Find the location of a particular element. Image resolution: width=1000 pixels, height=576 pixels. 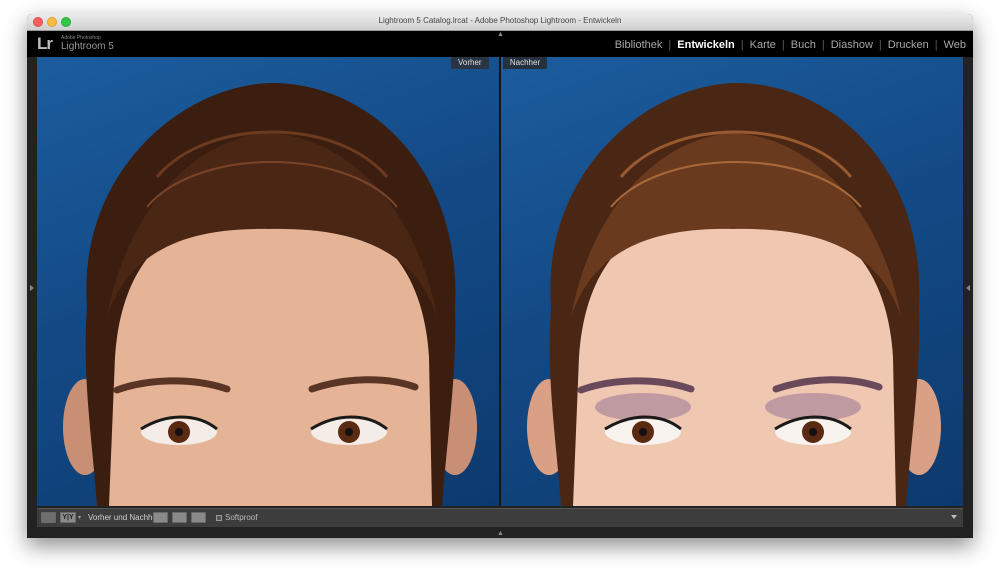

module-drucken: Drucken is located at coordinates (908, 45).